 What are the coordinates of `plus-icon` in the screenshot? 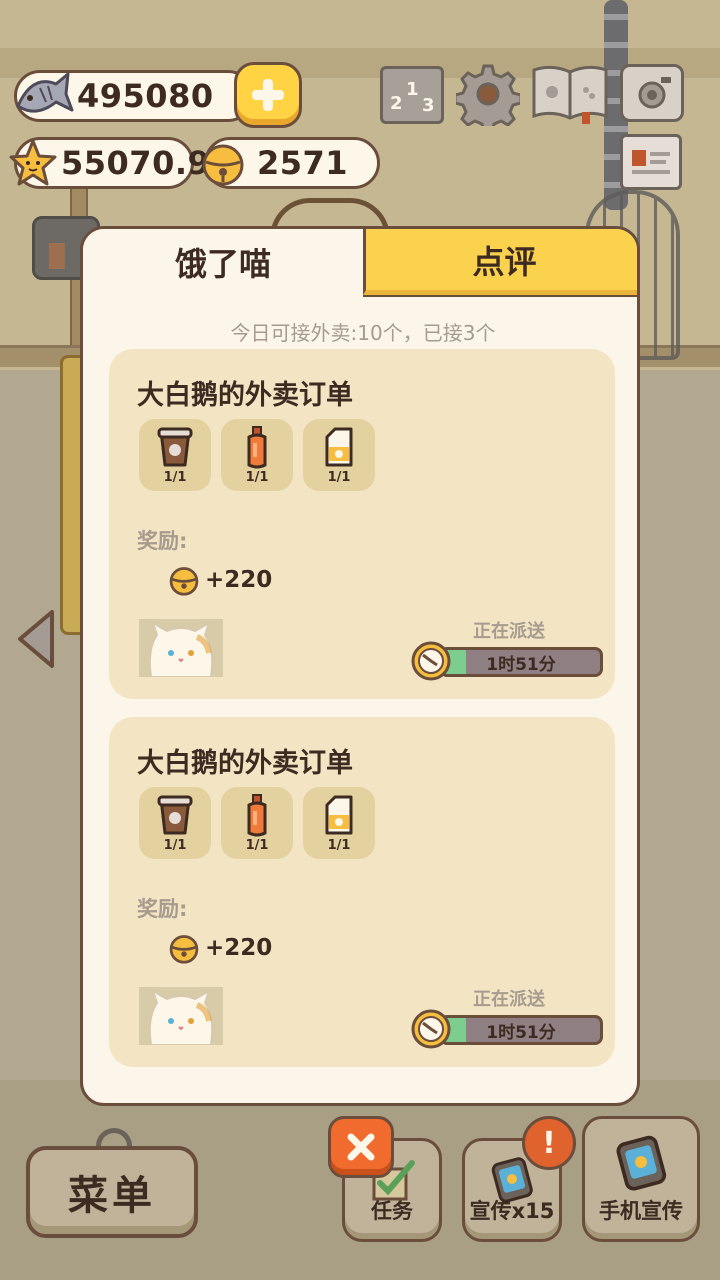 It's located at (268, 95).